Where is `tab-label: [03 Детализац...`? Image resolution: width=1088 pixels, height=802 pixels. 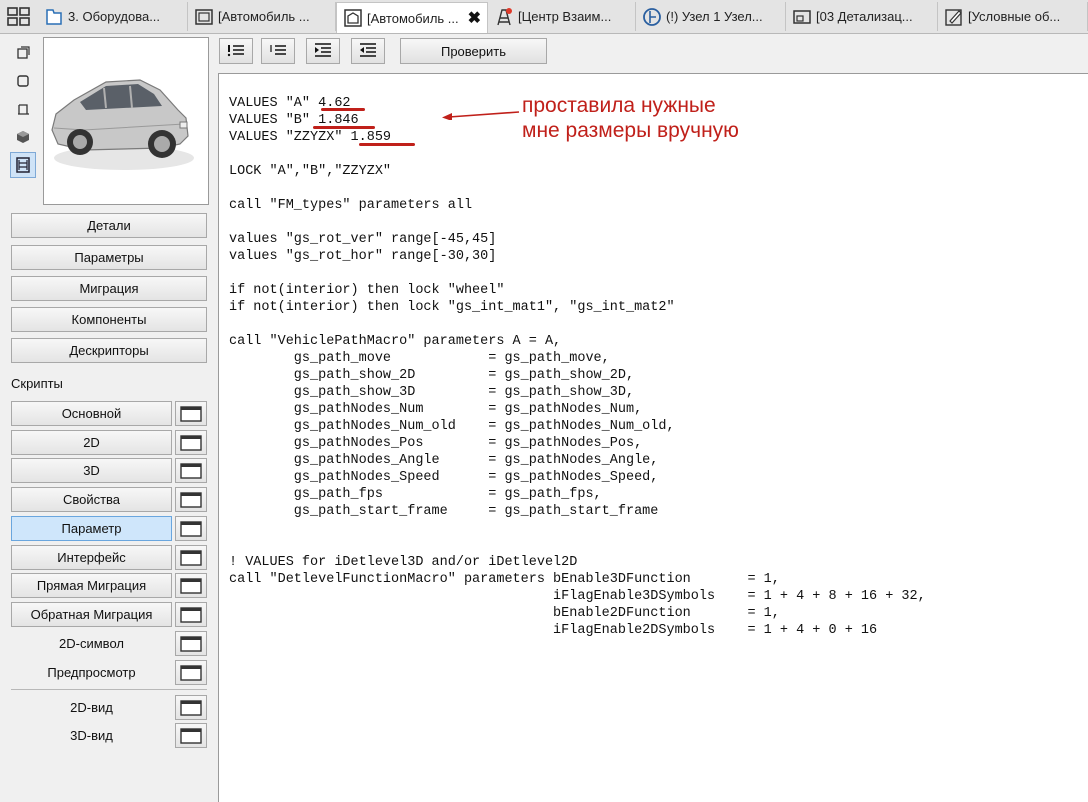
tab-label: [03 Детализац... is located at coordinates (864, 16).